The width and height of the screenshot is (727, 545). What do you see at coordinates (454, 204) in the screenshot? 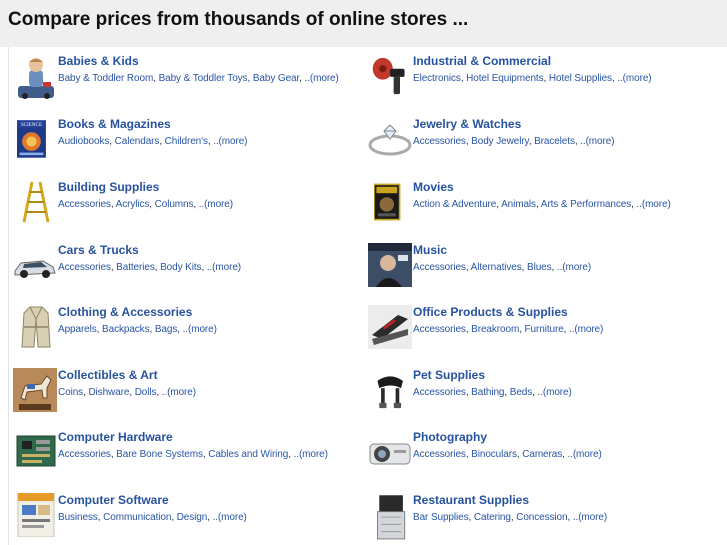
I see `subcategory-link: Action & Adventure` at bounding box center [454, 204].